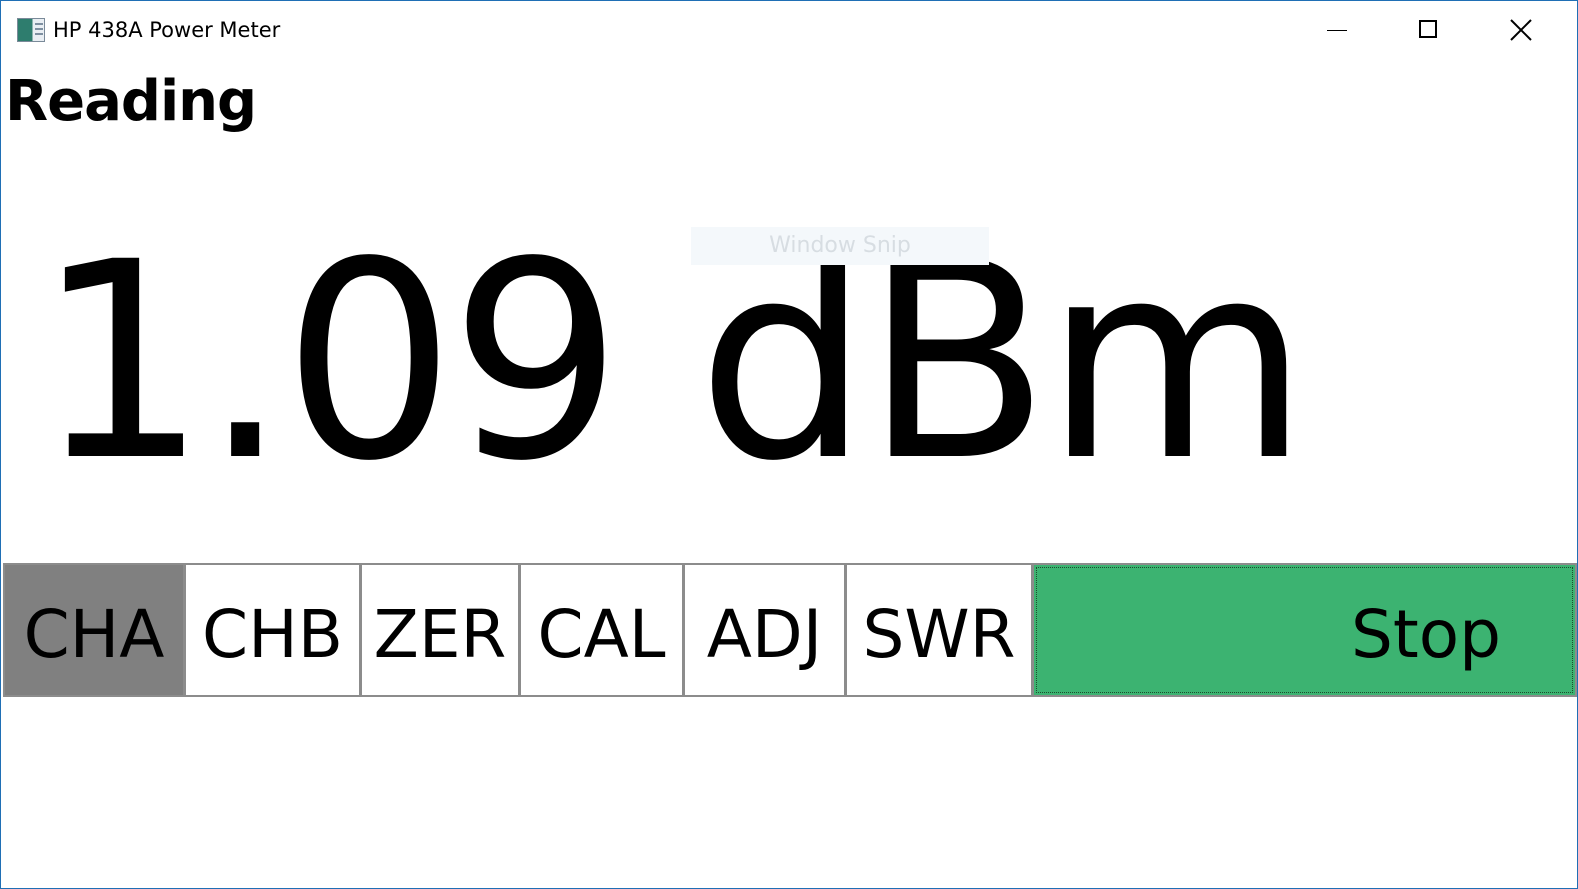 The height and width of the screenshot is (889, 1578). Describe the element at coordinates (601, 630) in the screenshot. I see `calibrate-button: CAL` at that location.